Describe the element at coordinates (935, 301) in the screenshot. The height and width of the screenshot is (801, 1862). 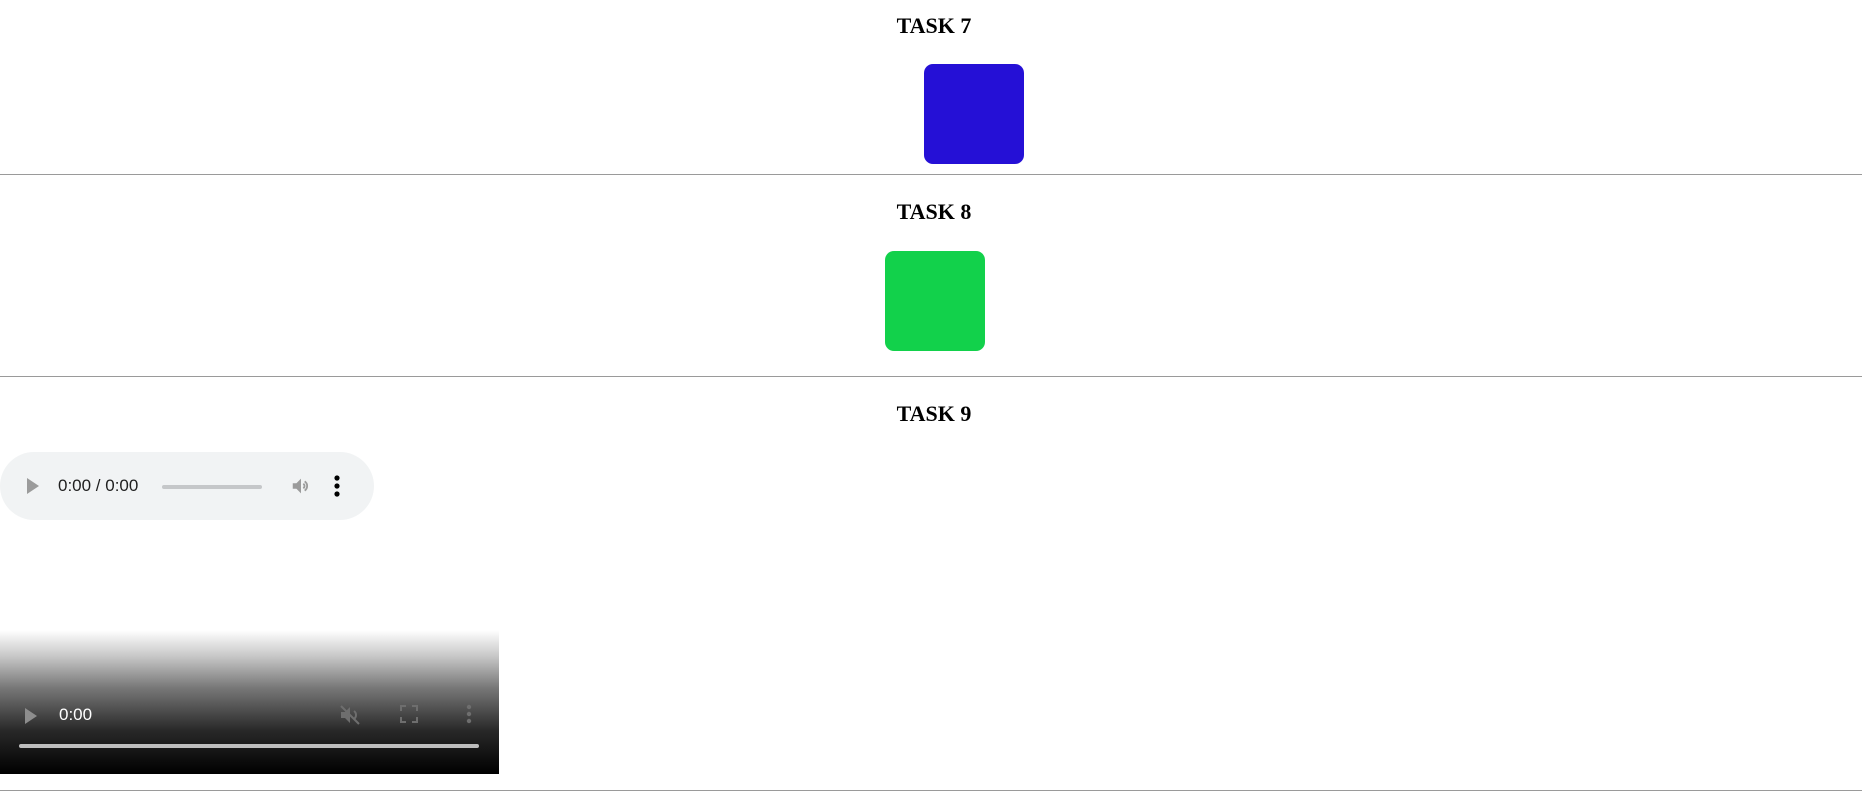
I see `task-8-green-box` at that location.